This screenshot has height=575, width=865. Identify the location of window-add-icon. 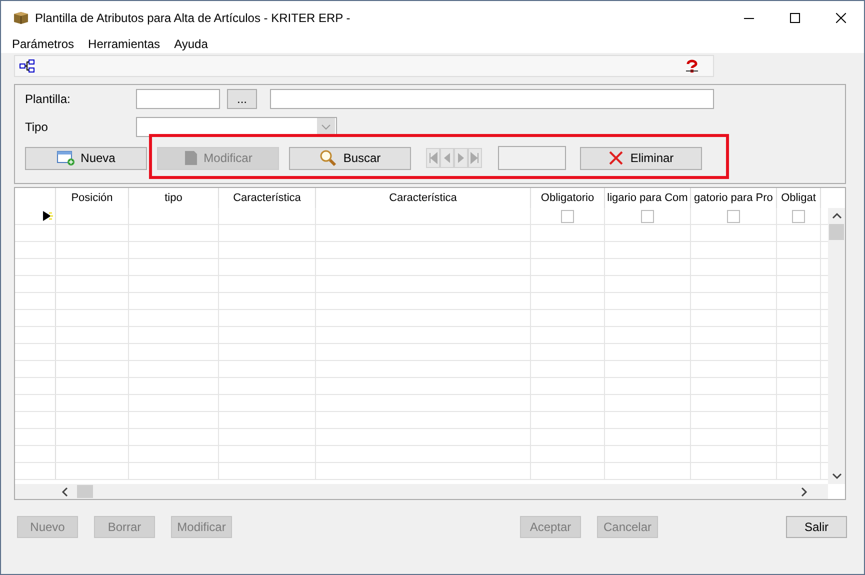
(65, 158).